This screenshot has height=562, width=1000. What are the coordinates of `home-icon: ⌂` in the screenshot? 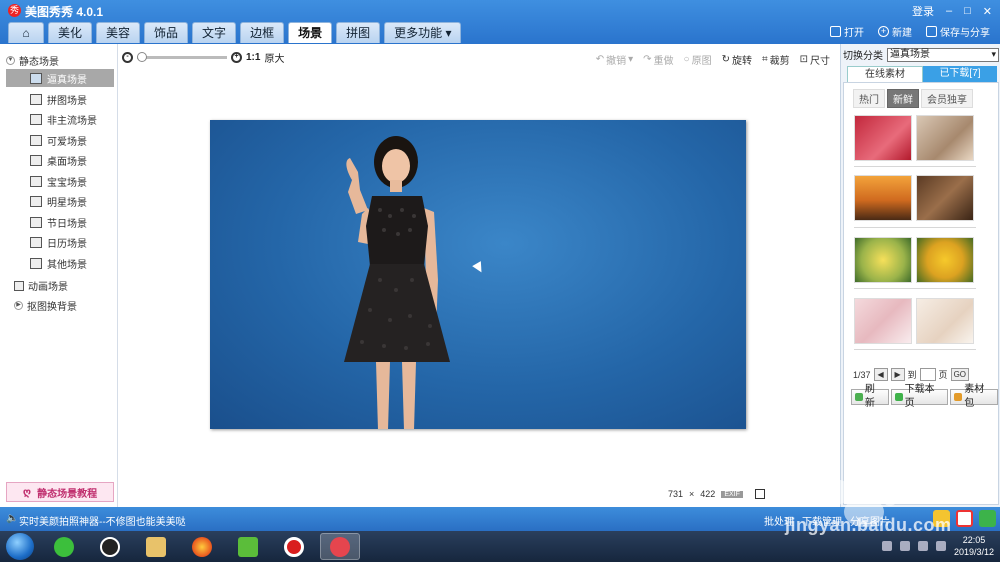 It's located at (26, 33).